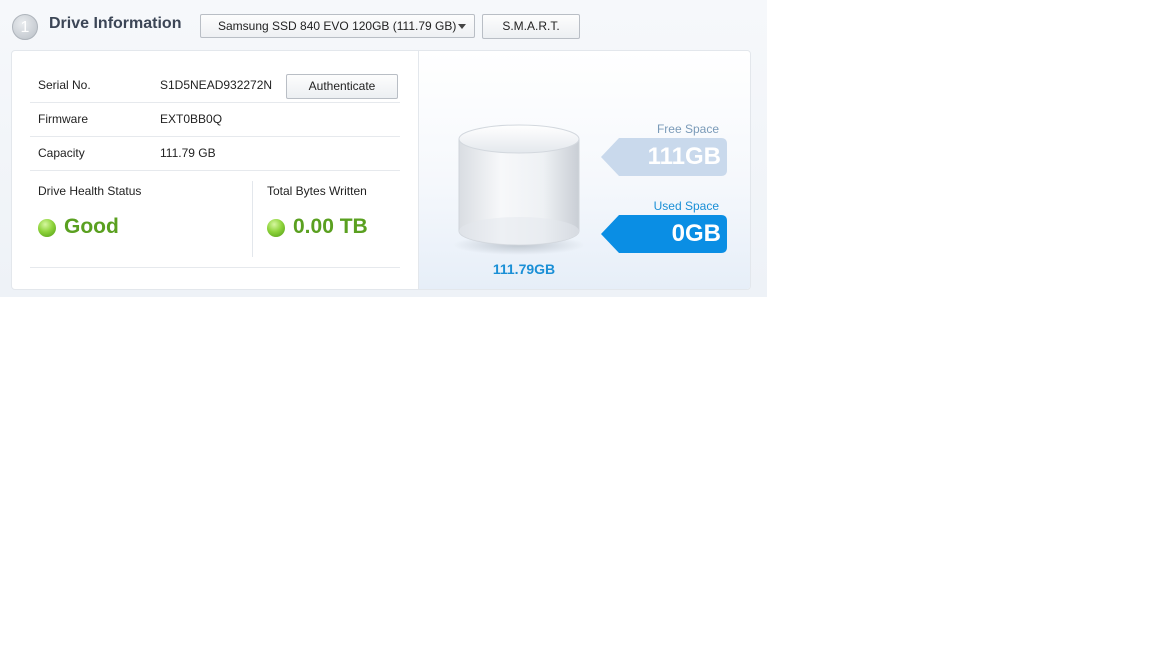  What do you see at coordinates (684, 156) in the screenshot?
I see `free-space-value: 111GB` at bounding box center [684, 156].